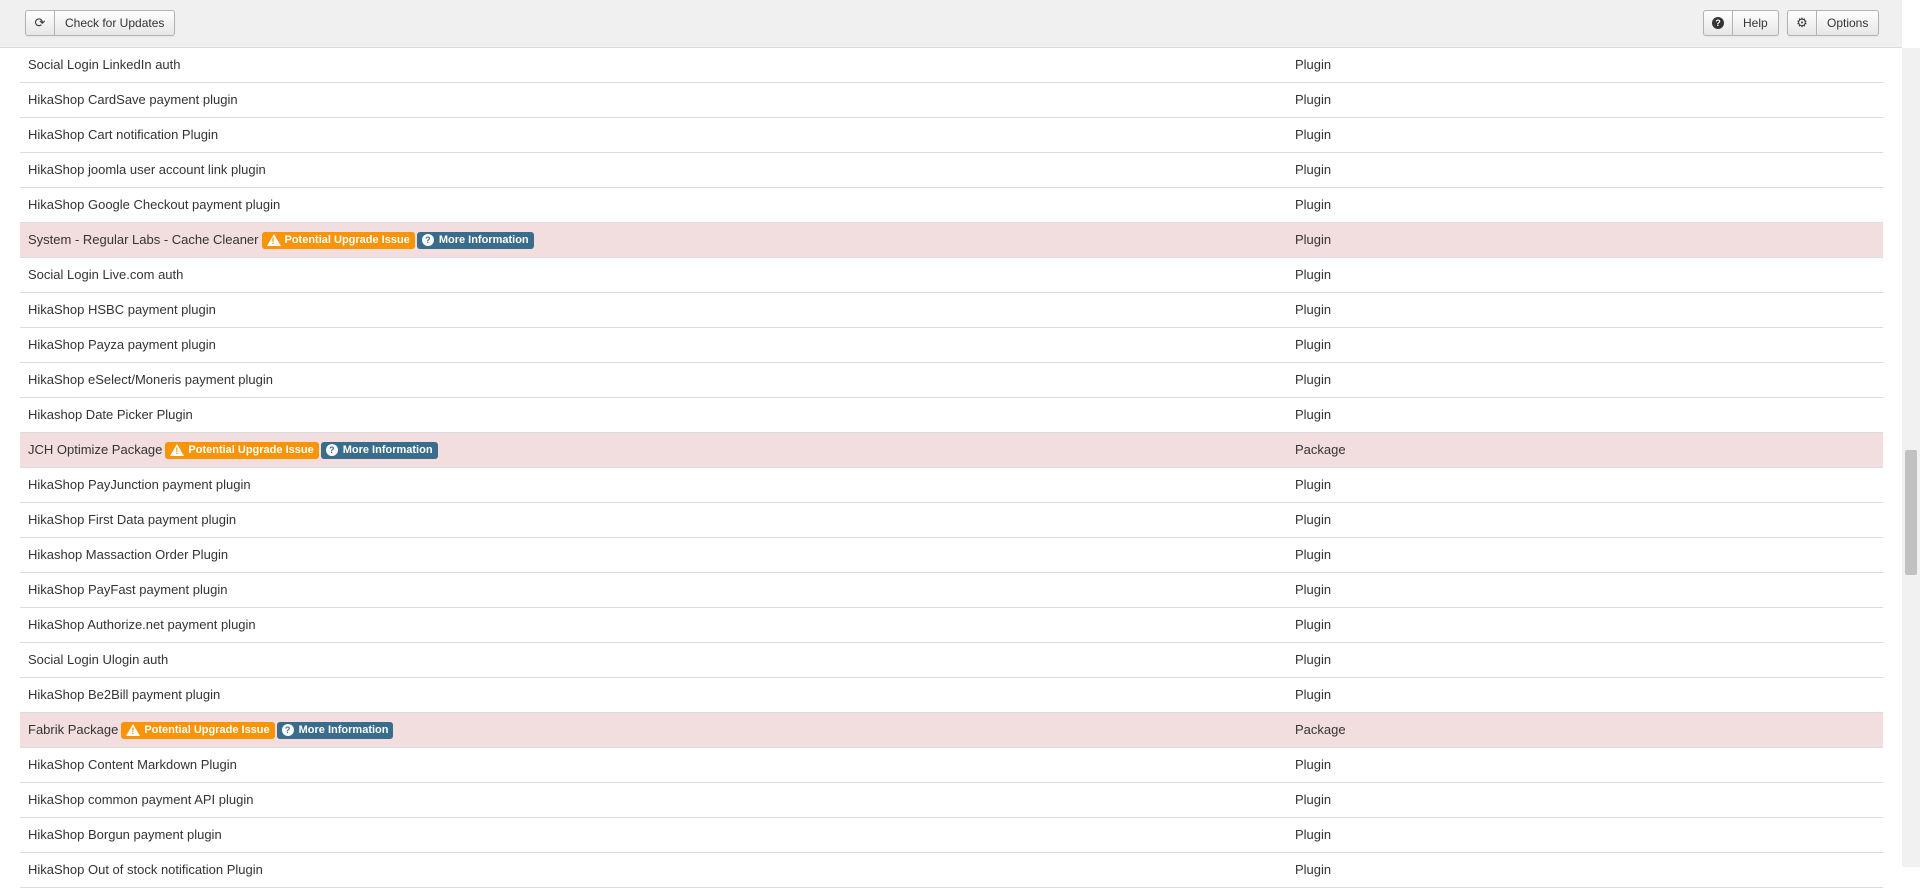  Describe the element at coordinates (139, 484) in the screenshot. I see `extension-name: HikaShop PayJunction payment plugin` at that location.